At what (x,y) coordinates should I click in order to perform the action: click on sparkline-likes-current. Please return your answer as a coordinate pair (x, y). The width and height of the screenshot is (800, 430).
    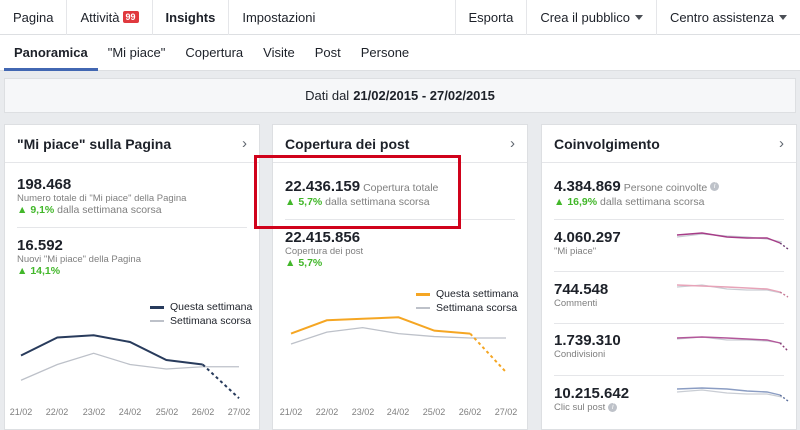
    Looking at the image, I should click on (728, 238).